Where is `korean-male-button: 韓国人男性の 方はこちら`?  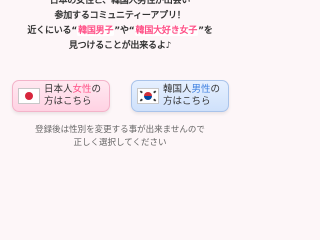
korean-male-button: 韓国人男性の 方はこちら is located at coordinates (180, 96).